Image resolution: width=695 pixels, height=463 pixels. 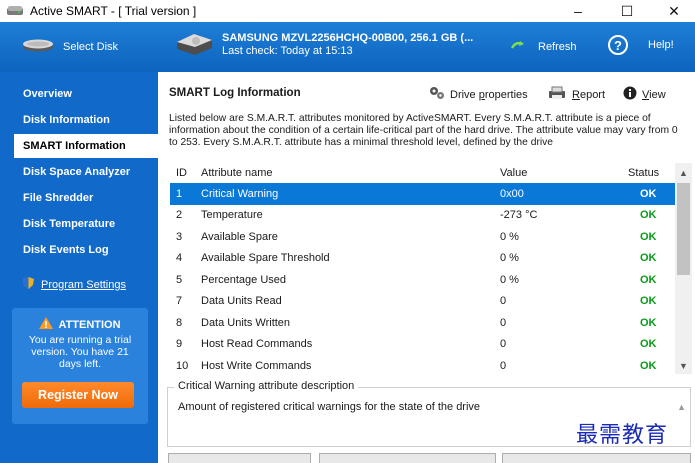 I want to click on row-id: 10, so click(x=182, y=365).